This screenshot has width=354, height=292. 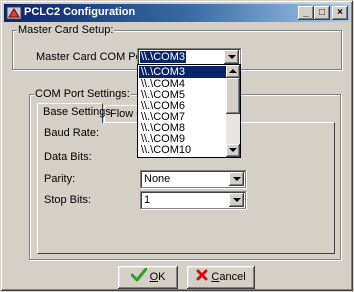 I want to click on cancel-button: Cancel, so click(x=221, y=277).